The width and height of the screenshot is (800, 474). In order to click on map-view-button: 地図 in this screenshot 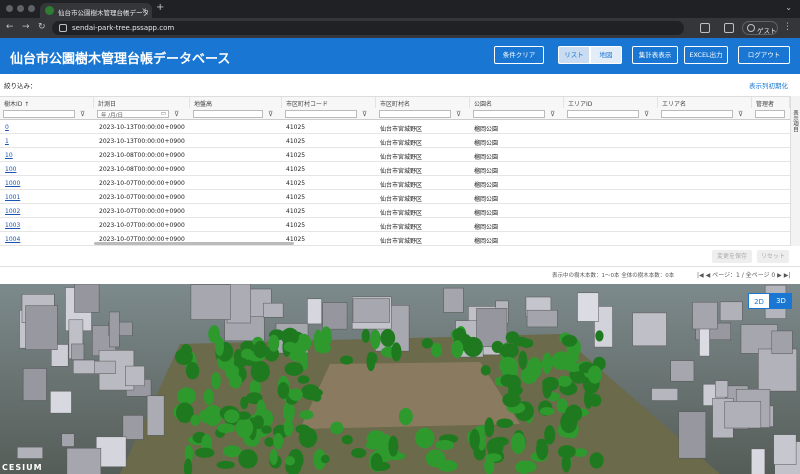, I will do `click(606, 55)`.